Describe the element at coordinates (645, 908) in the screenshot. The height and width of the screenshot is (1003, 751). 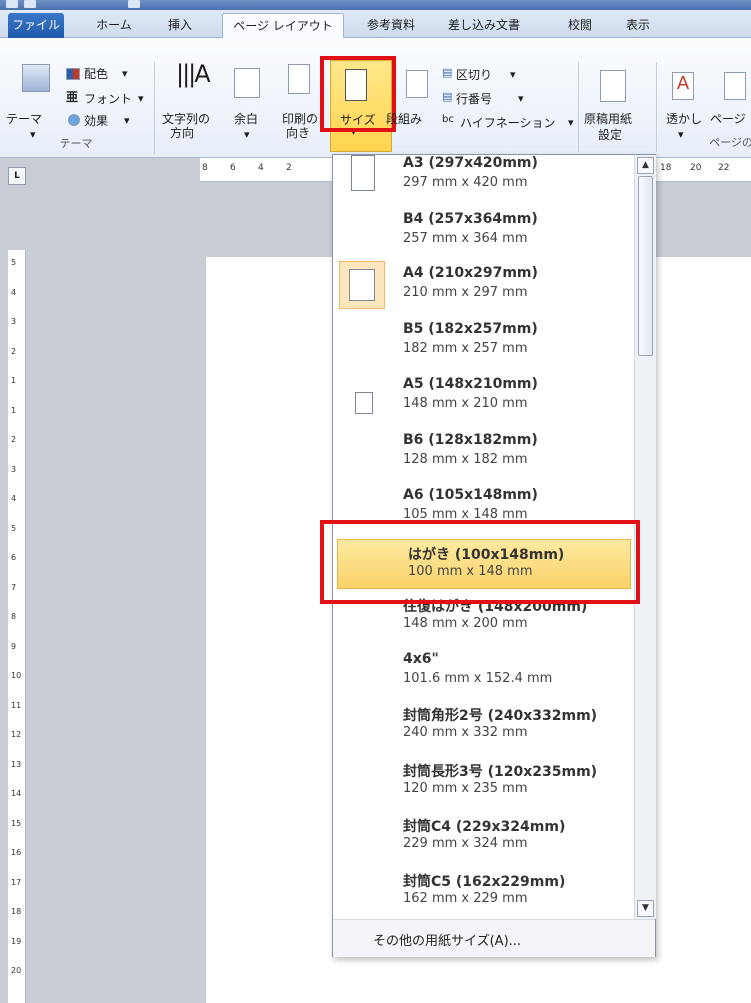
I see `scroll-down-button: ▼` at that location.